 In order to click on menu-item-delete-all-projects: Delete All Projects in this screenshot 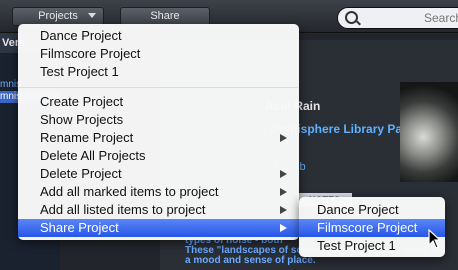, I will do `click(158, 156)`.